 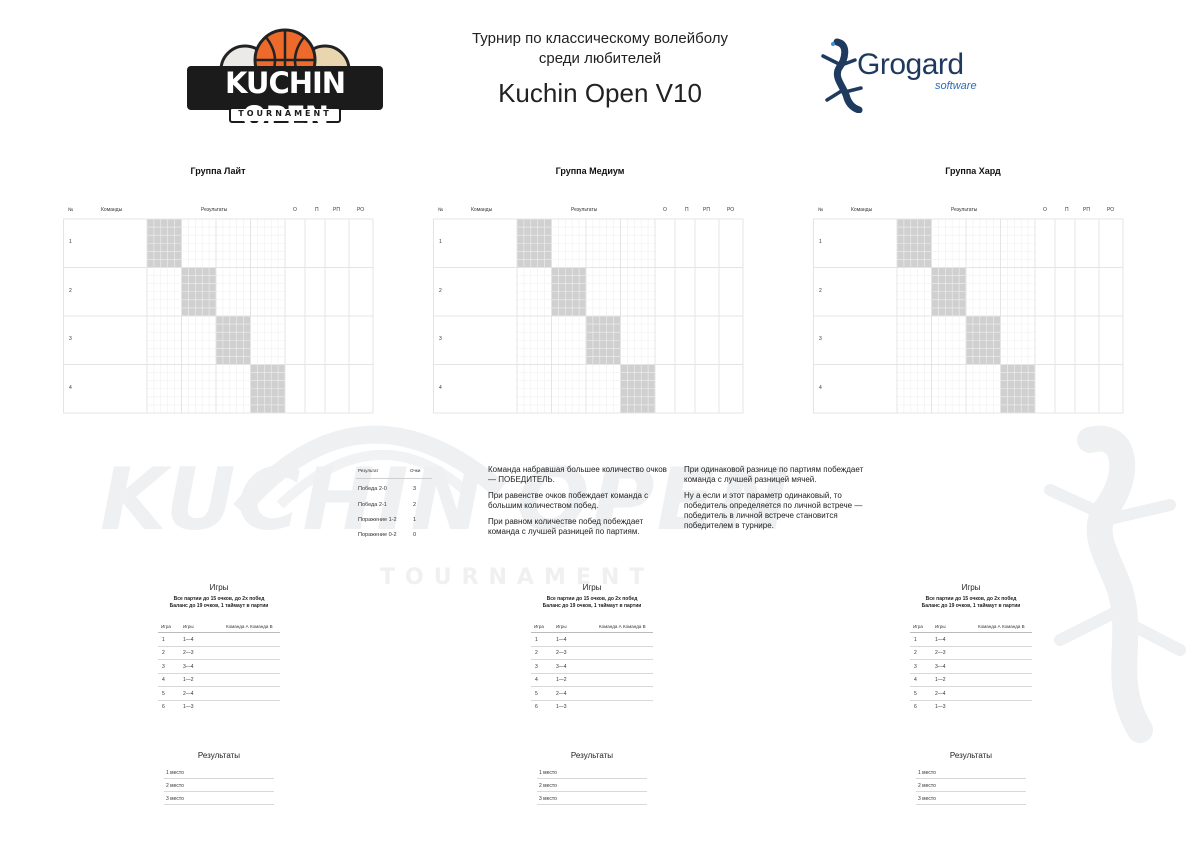 I want to click on games-header-game: Игра, so click(x=539, y=626).